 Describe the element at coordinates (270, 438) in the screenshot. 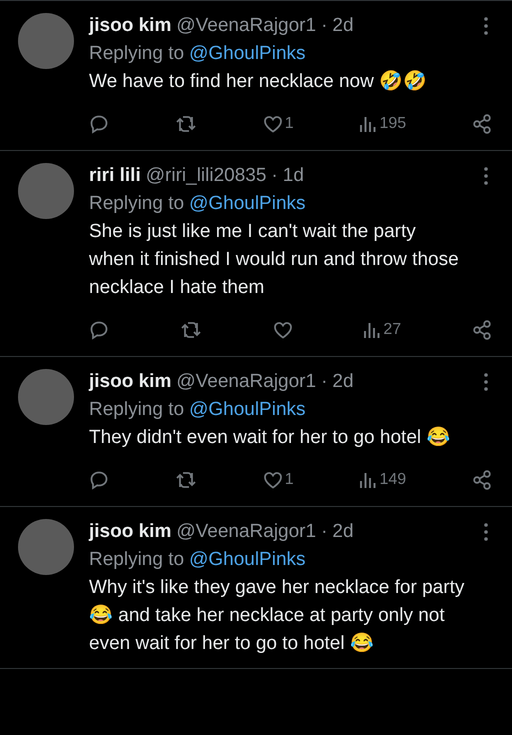

I see `tweet-text: They didn't even wait for her to go hotel 😂` at that location.